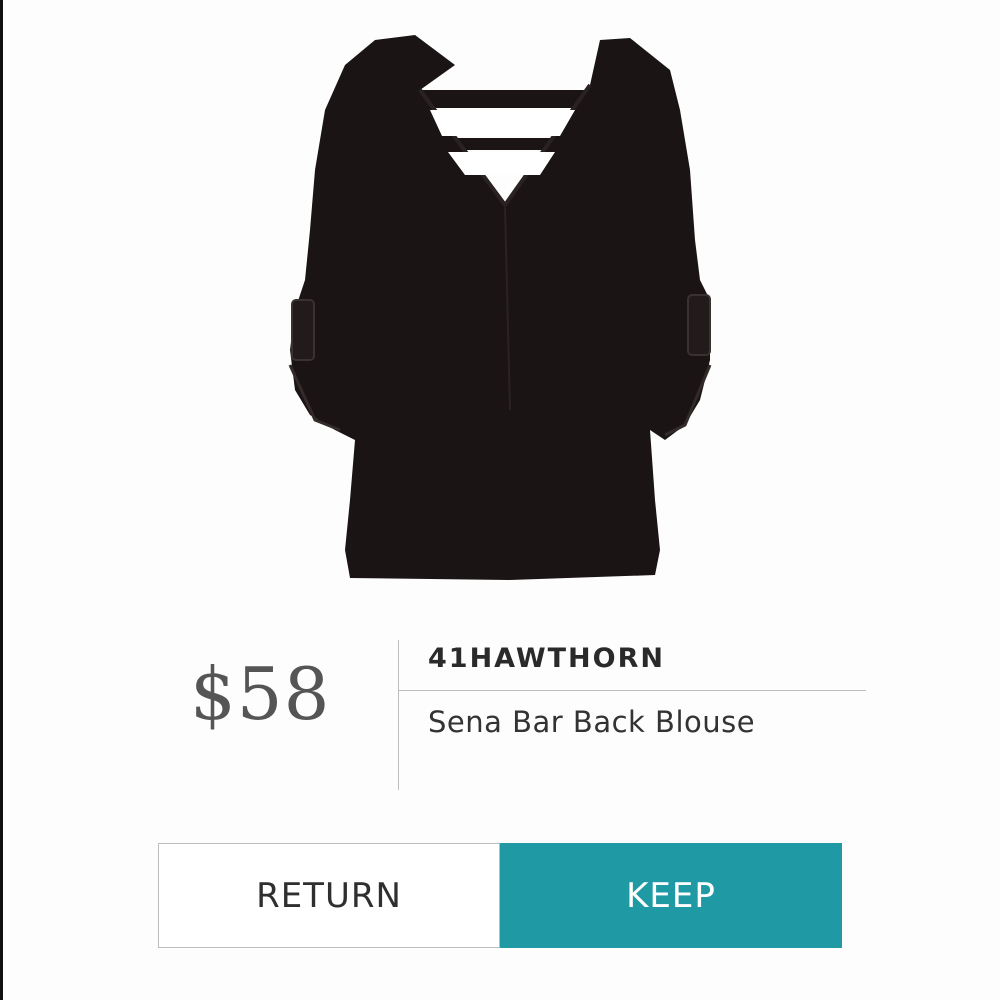 Image resolution: width=1000 pixels, height=1000 pixels. What do you see at coordinates (671, 895) in the screenshot?
I see `keep-button: KEEP` at bounding box center [671, 895].